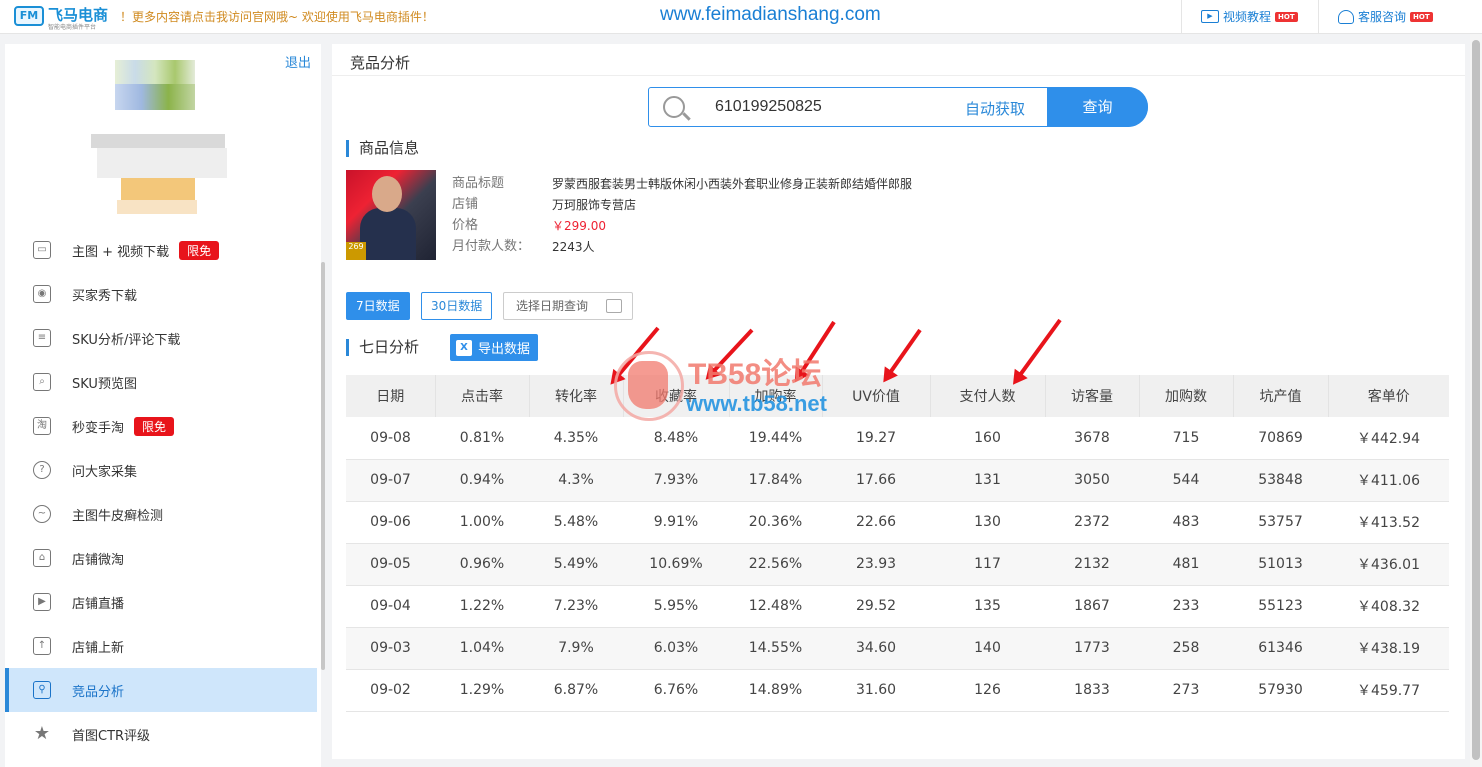  Describe the element at coordinates (118, 516) in the screenshot. I see `menu-item-label: 主图牛皮癣检测` at that location.